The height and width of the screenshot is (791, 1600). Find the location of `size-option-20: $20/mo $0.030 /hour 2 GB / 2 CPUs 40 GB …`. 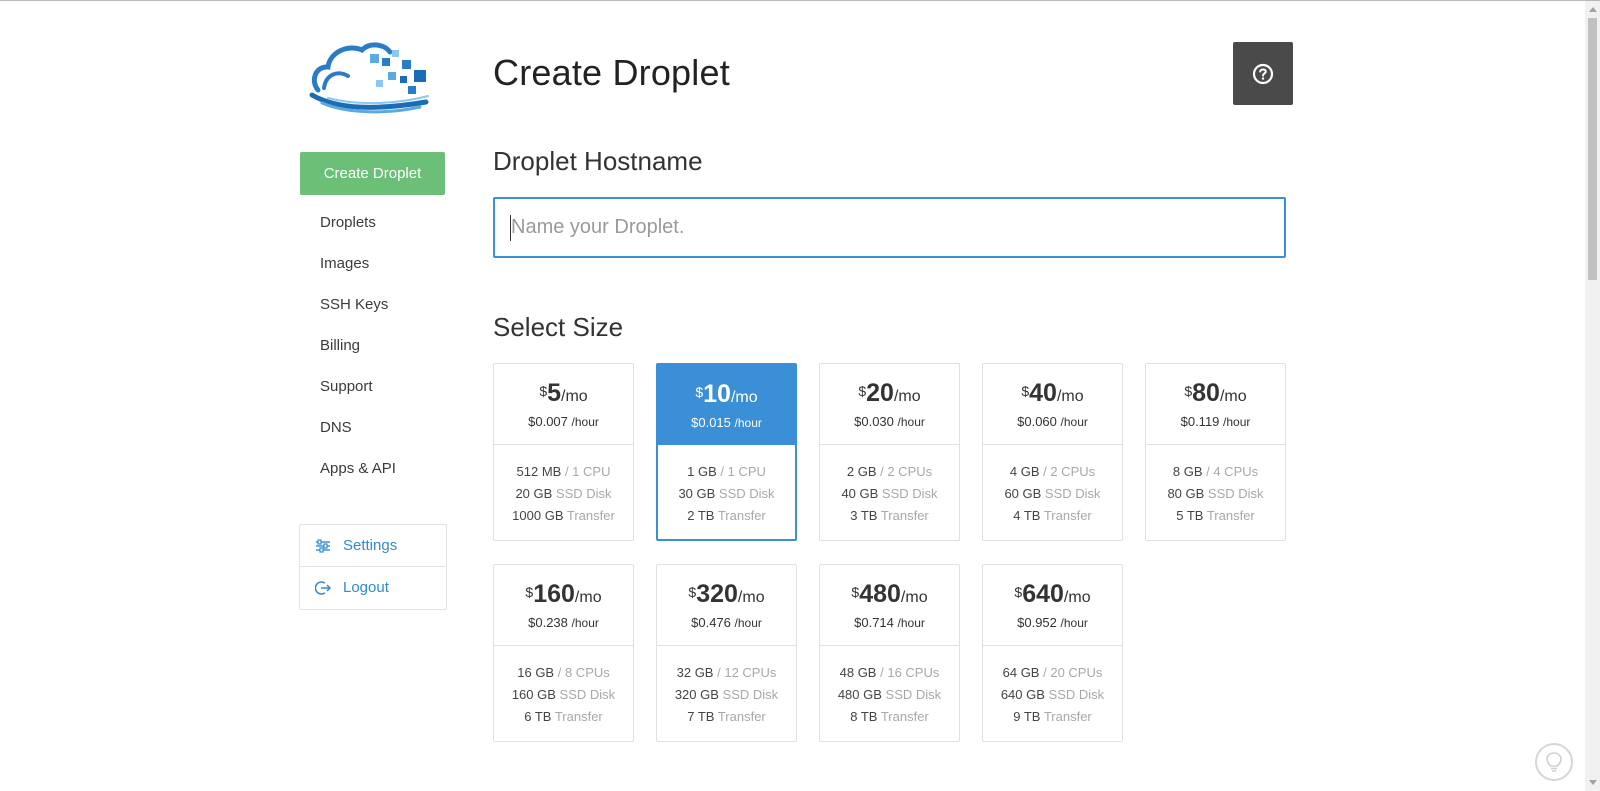

size-option-20: $20/mo $0.030 /hour 2 GB / 2 CPUs 40 GB … is located at coordinates (889, 452).